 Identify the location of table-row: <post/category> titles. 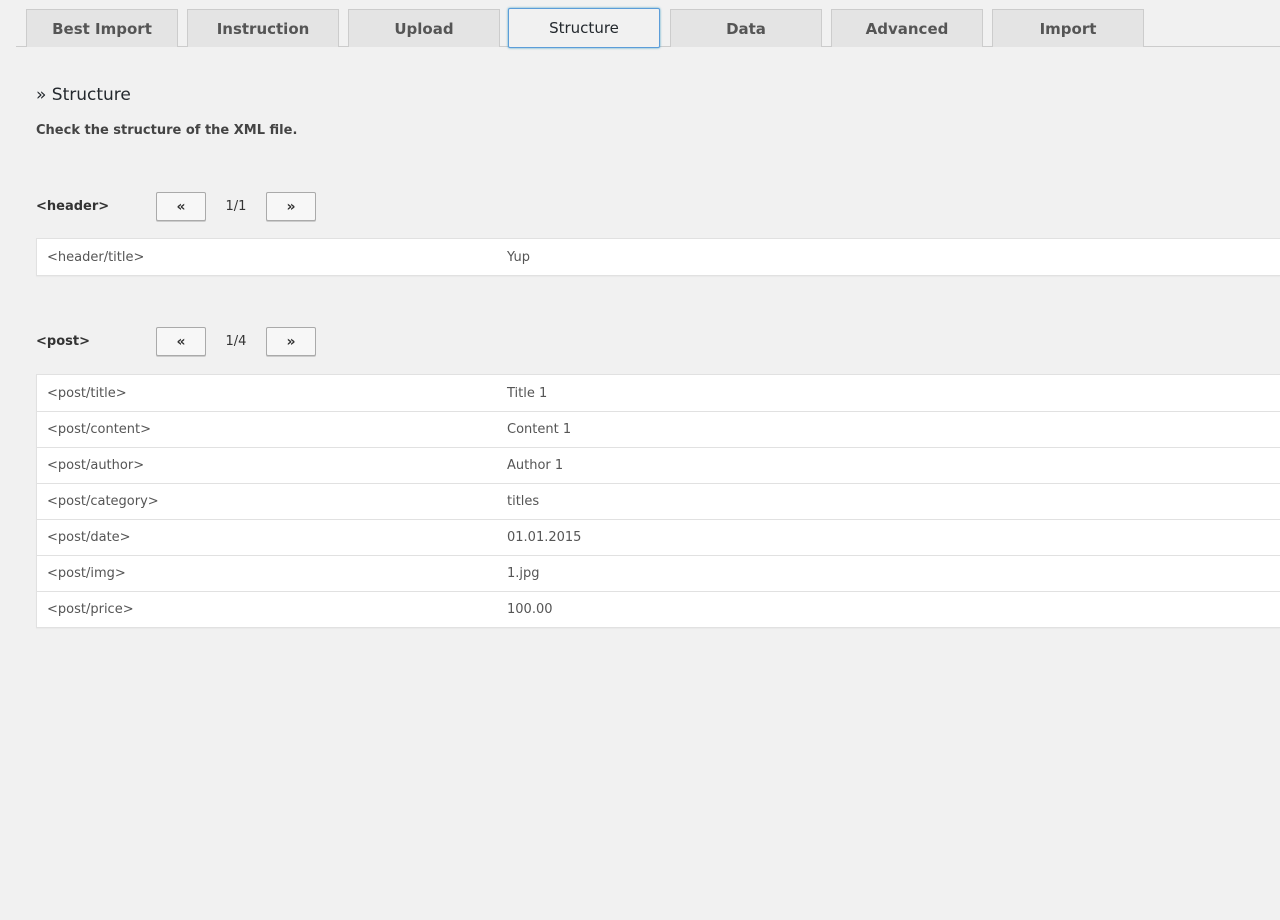
(658, 501).